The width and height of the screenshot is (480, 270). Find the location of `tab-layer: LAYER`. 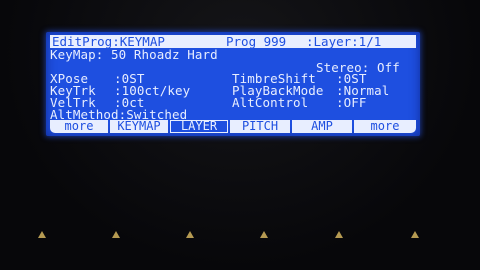

tab-layer: LAYER is located at coordinates (199, 126).